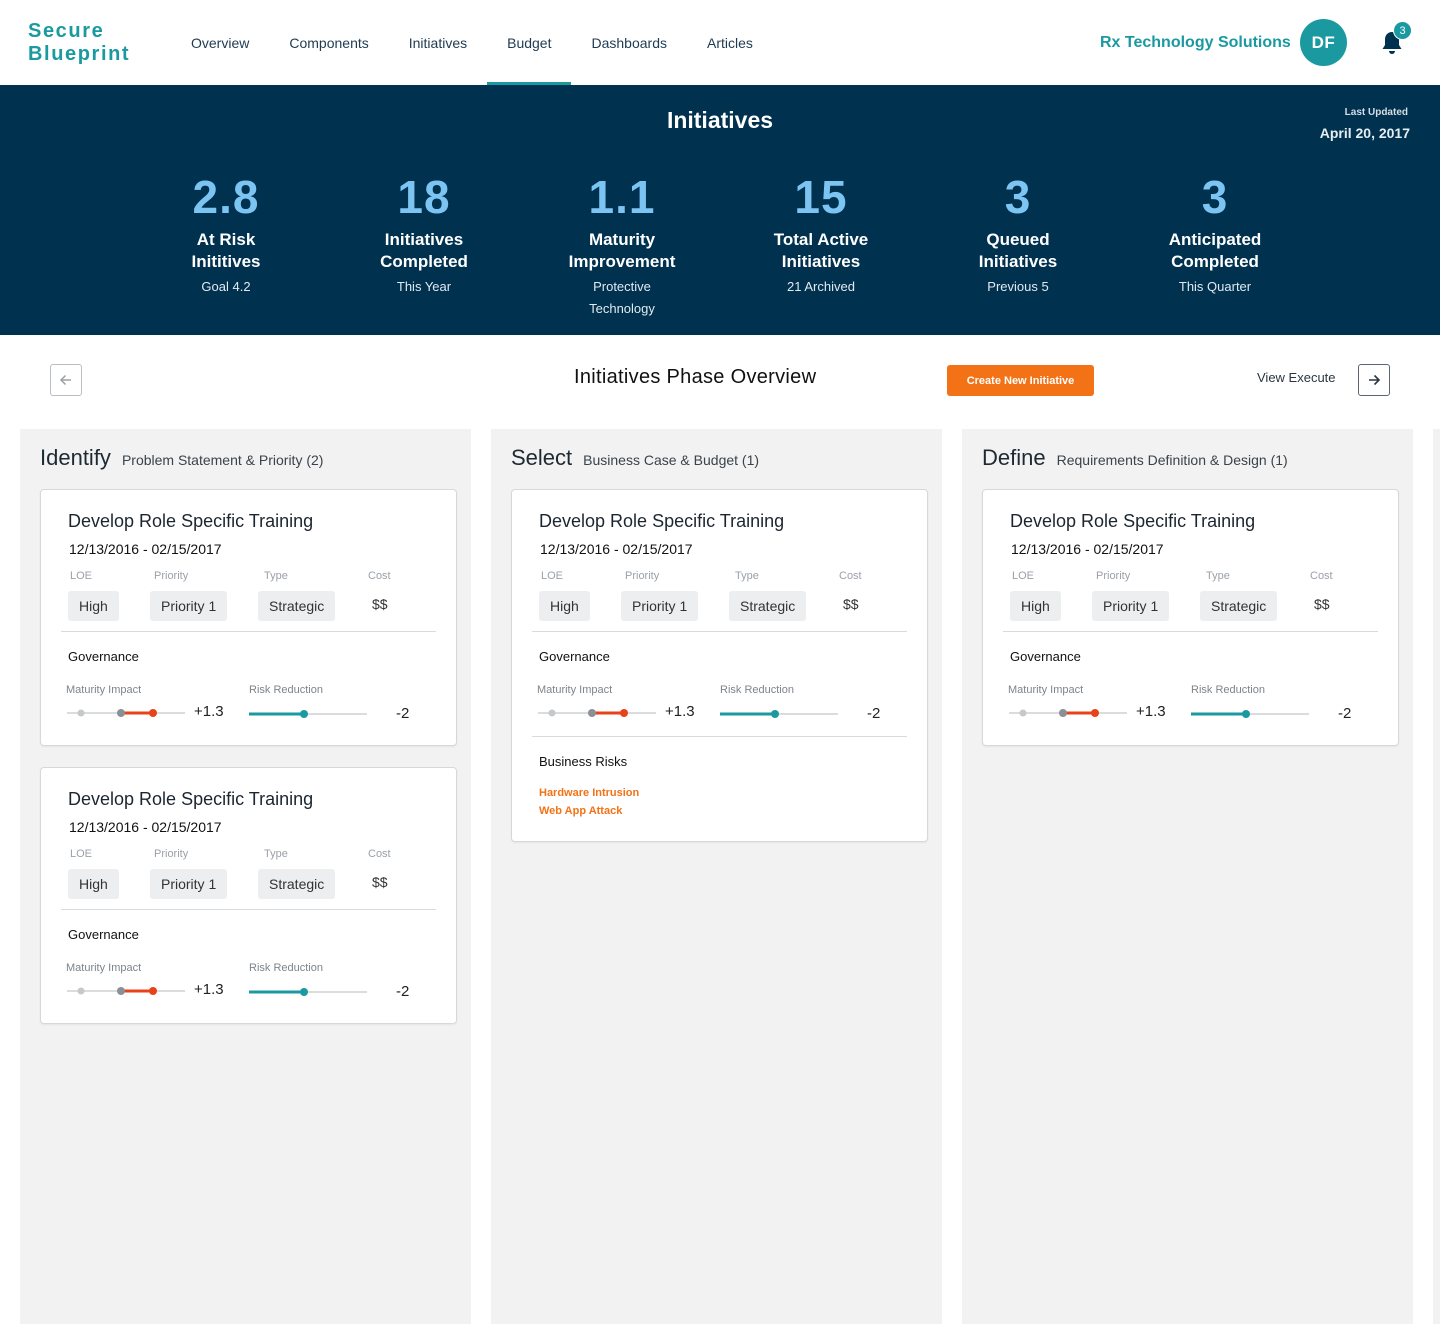 The height and width of the screenshot is (1344, 1440). Describe the element at coordinates (730, 42) in the screenshot. I see `nav-articles: Articles` at that location.